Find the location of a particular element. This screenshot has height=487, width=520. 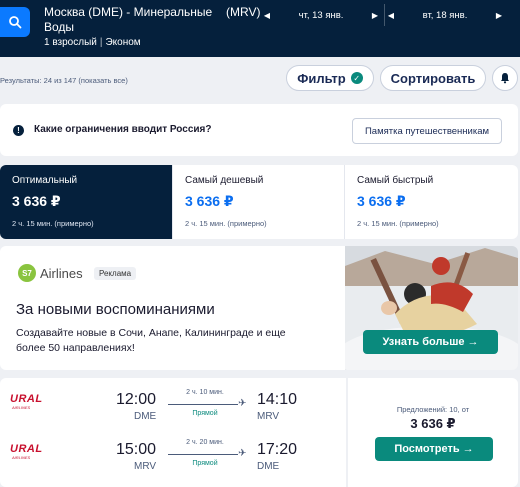

arrival-time: 14:10 is located at coordinates (277, 399).